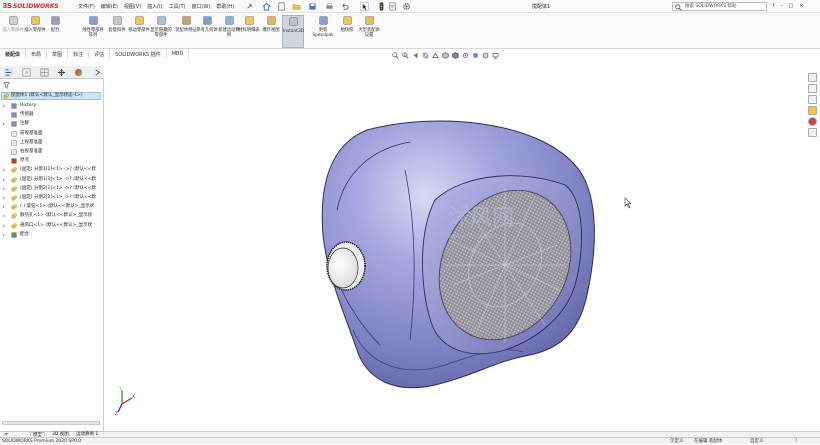 This screenshot has height=445, width=820. I want to click on zoom-to-fit-icon, so click(395, 55).